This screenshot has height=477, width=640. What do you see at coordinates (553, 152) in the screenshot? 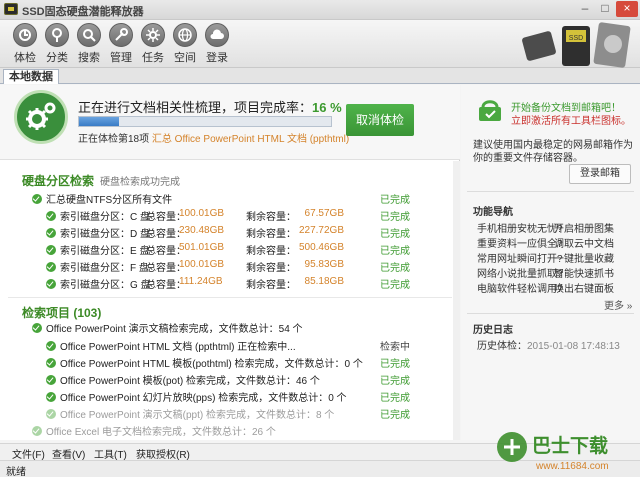
I see `mailbox-description: 建议使用国内最稳定的网易邮箱作为你的重要文件存储容器。` at bounding box center [553, 152].